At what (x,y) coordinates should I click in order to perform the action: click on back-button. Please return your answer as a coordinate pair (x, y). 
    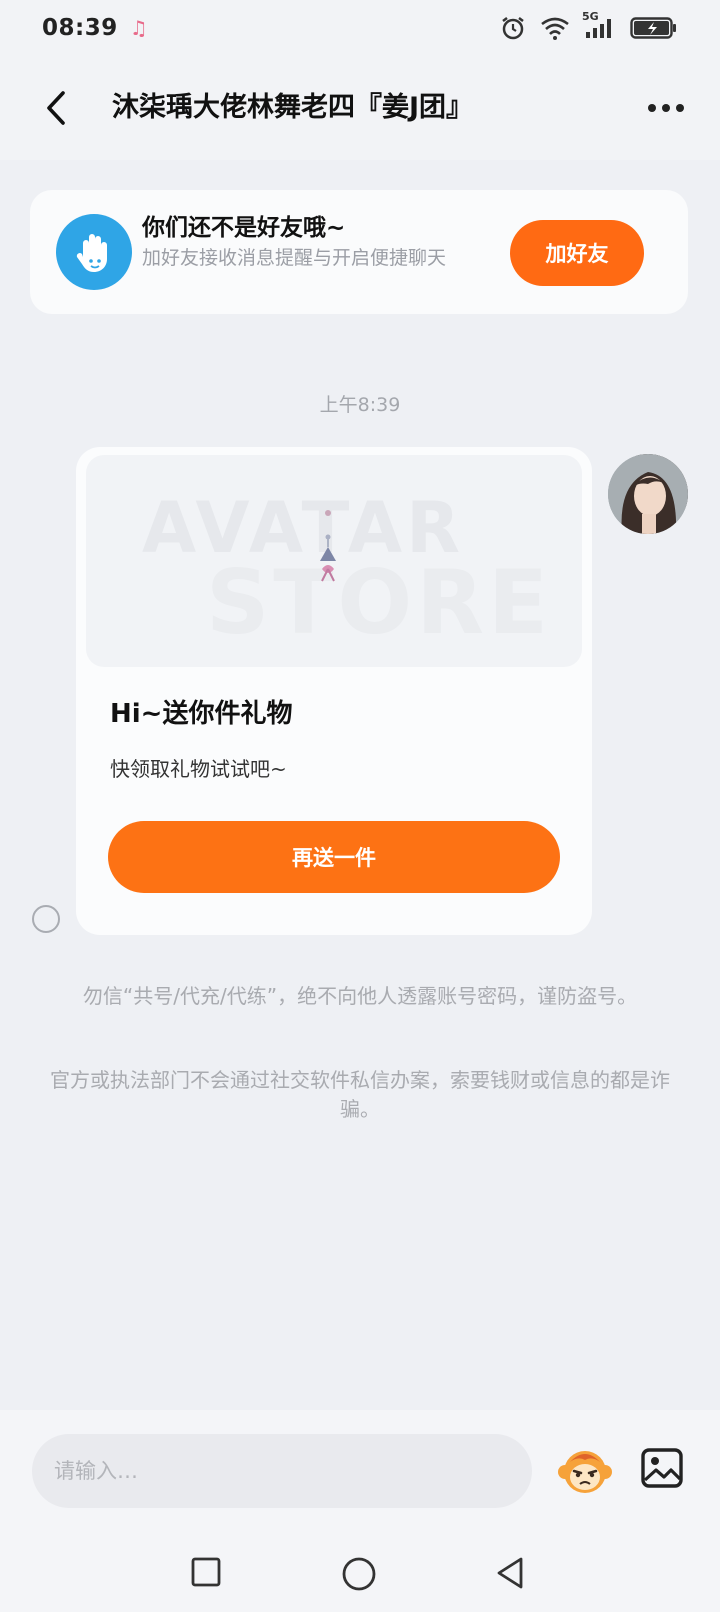
    Looking at the image, I should click on (56, 108).